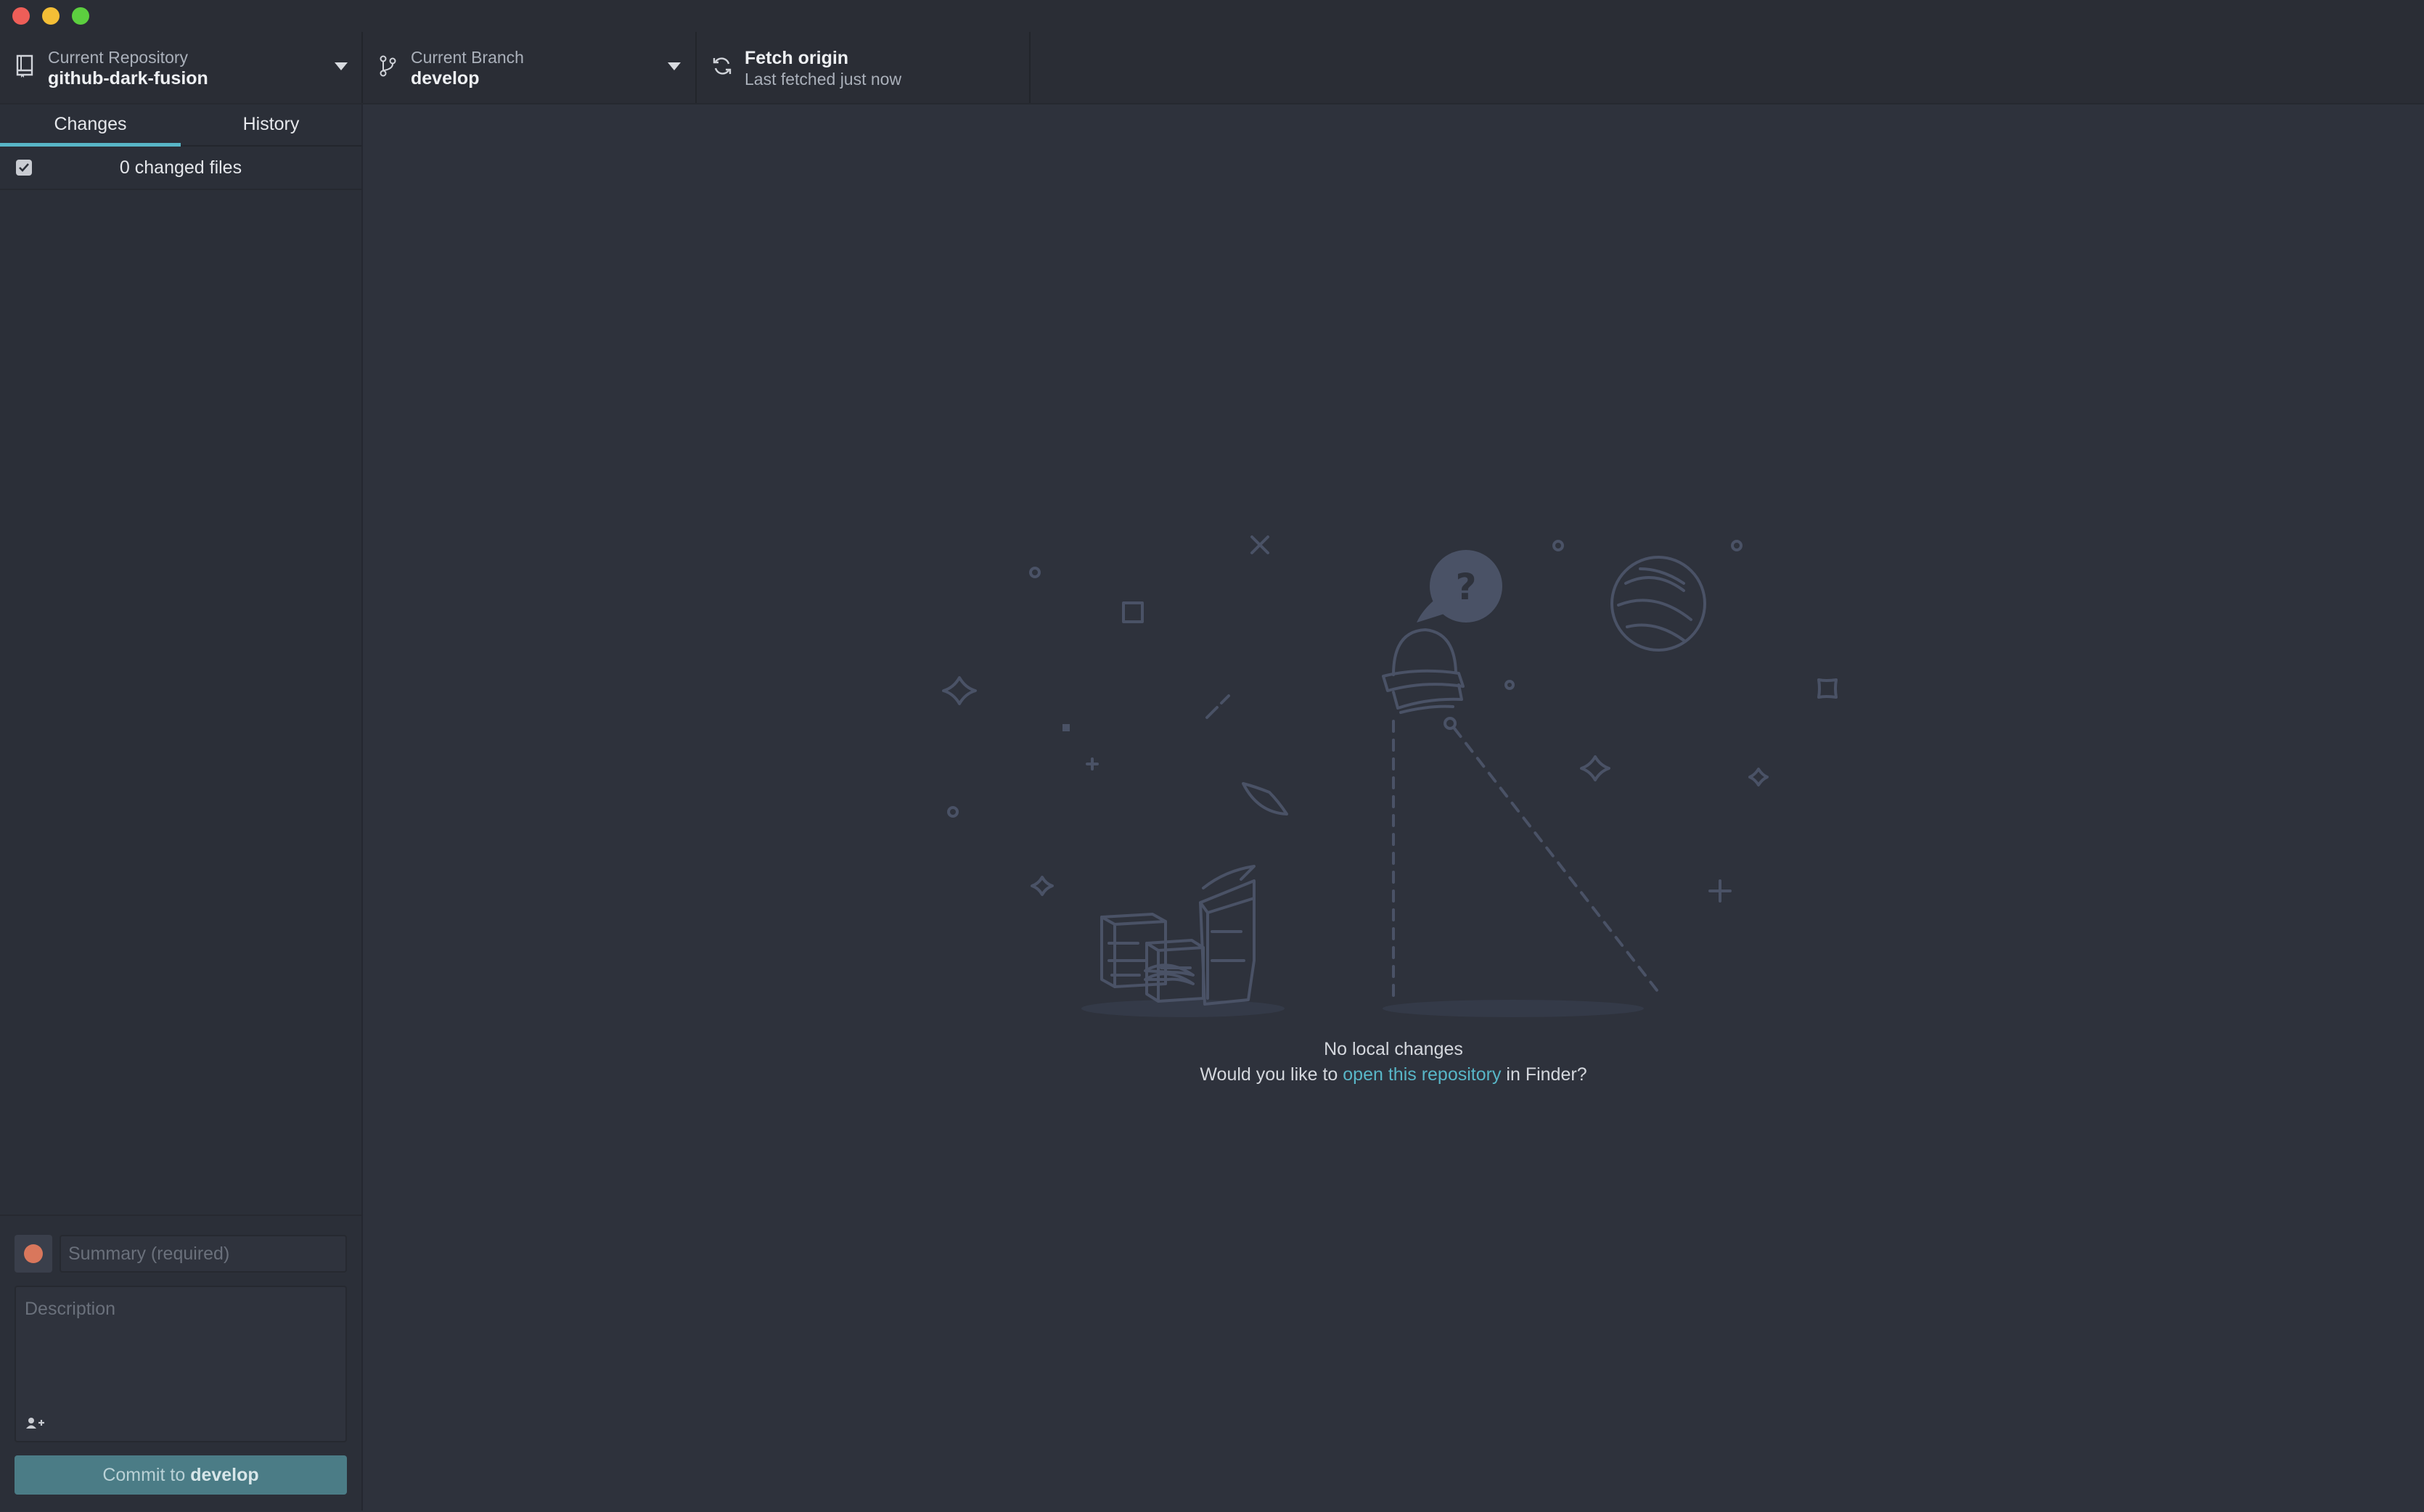  I want to click on branch-icon, so click(388, 66).